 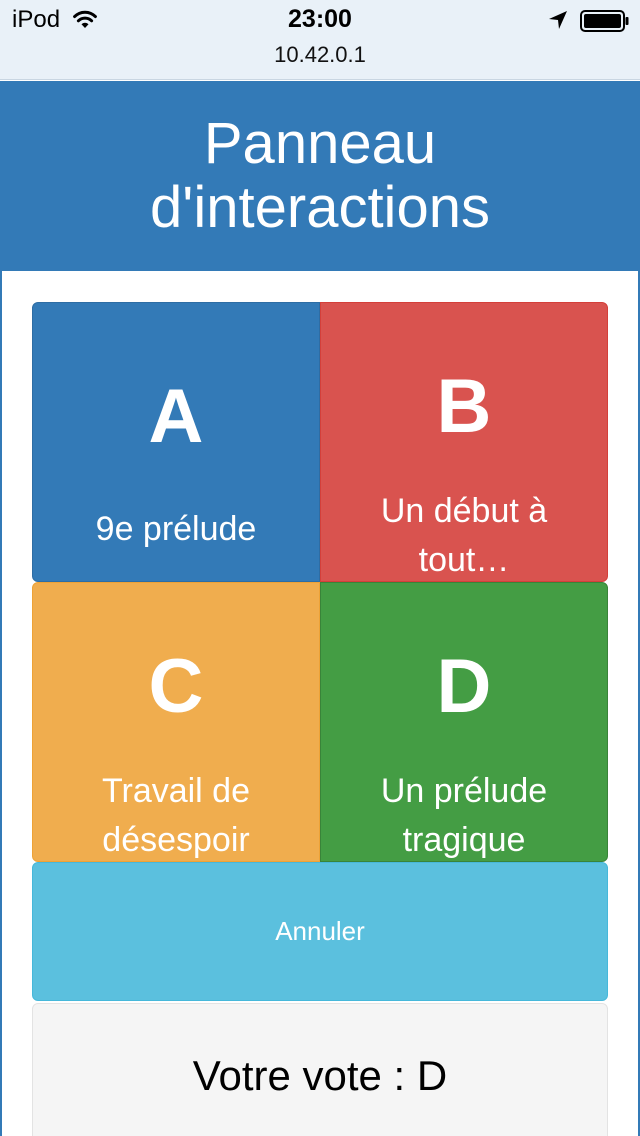 I want to click on vote-panel: Votre vote : D, so click(x=320, y=1069).